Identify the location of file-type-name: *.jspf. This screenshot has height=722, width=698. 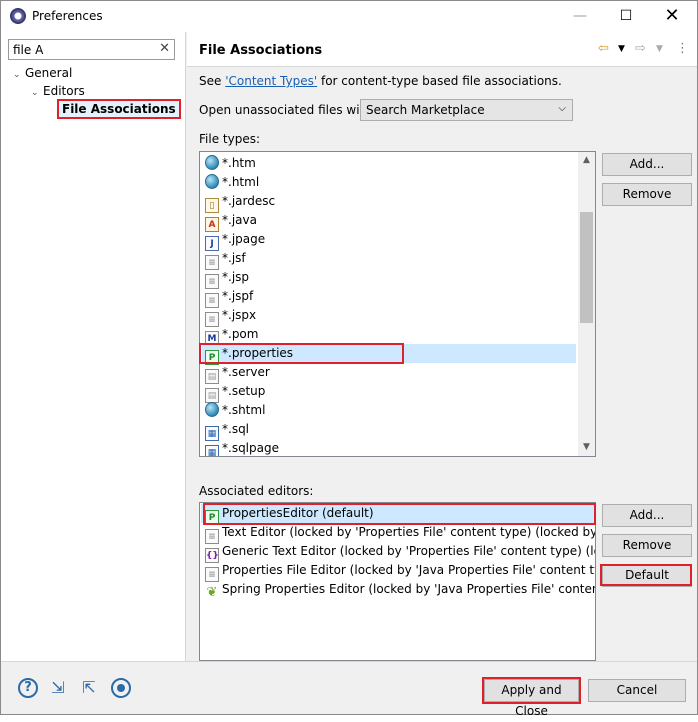
(238, 296).